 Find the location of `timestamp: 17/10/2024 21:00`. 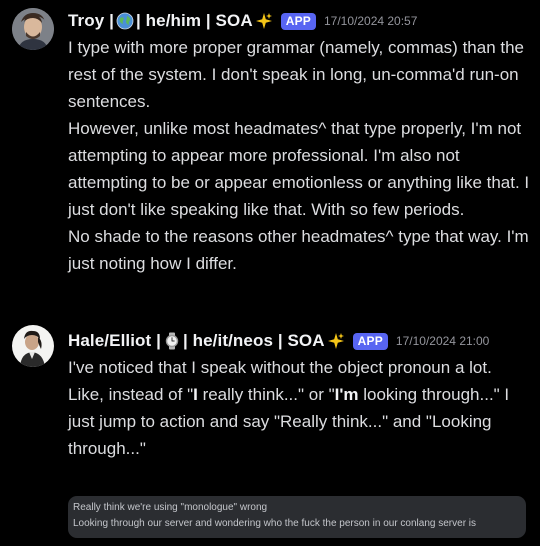

timestamp: 17/10/2024 21:00 is located at coordinates (442, 341).